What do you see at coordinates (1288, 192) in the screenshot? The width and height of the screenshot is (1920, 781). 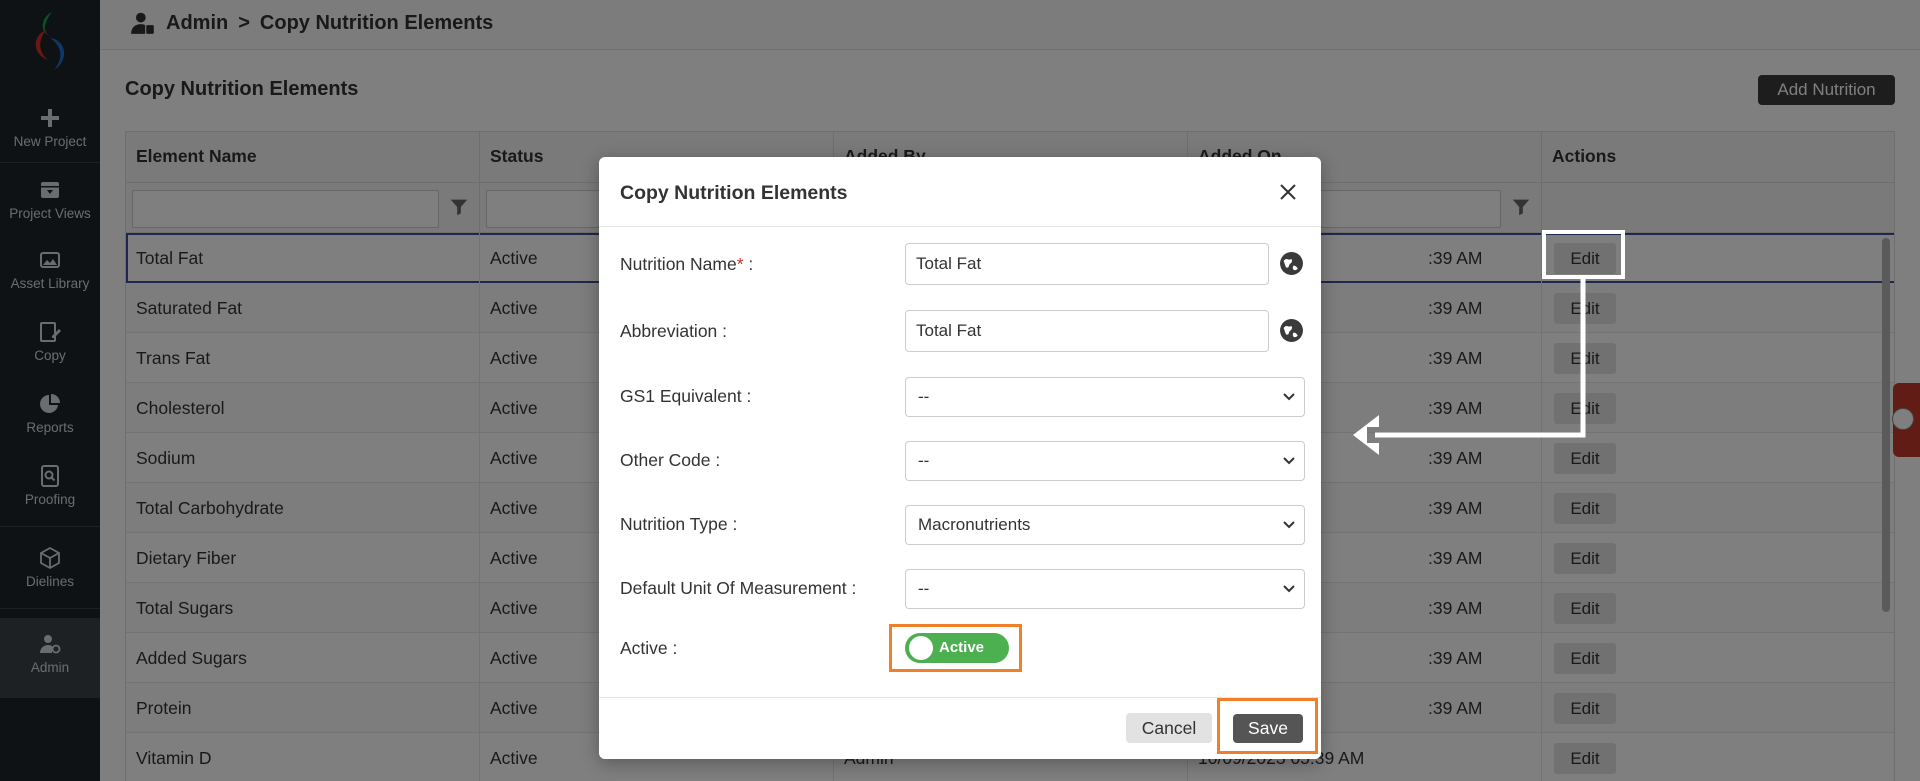 I see `close-icon` at bounding box center [1288, 192].